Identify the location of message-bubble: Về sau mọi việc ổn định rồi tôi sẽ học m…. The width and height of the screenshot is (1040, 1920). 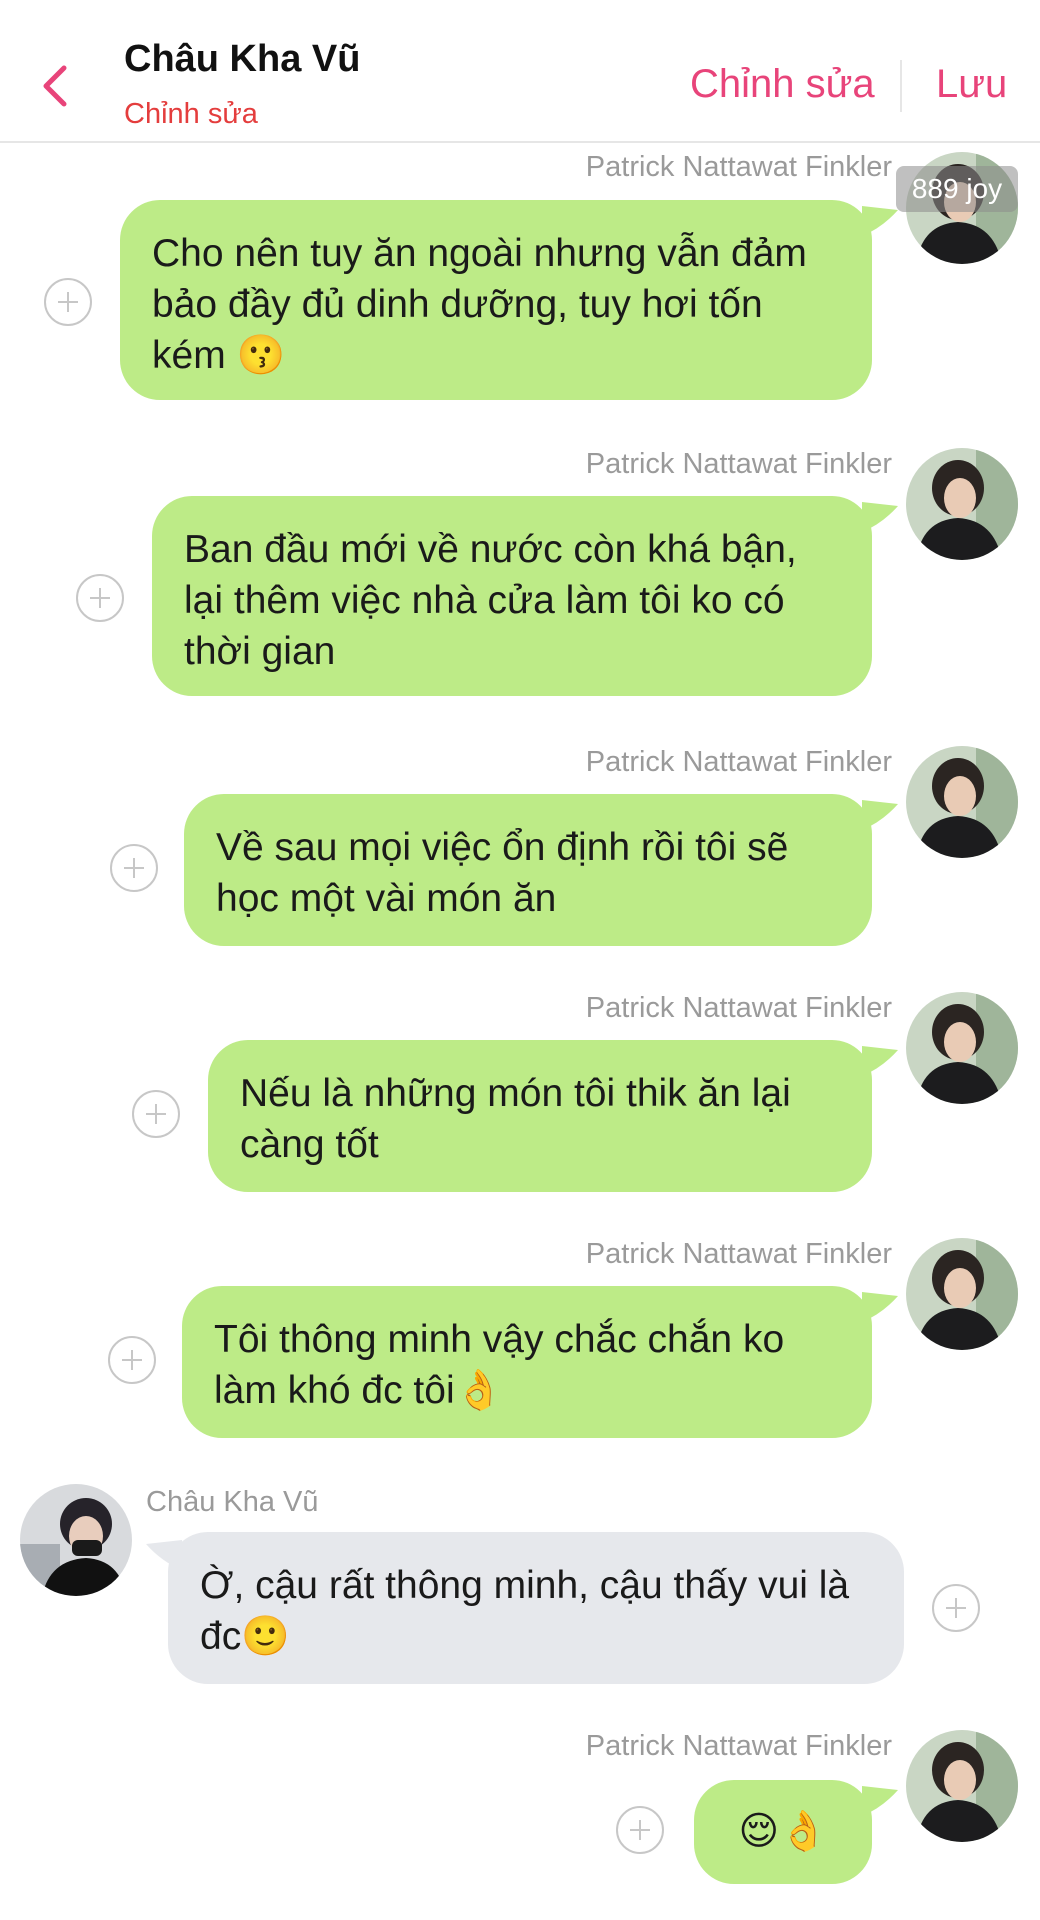
(528, 870).